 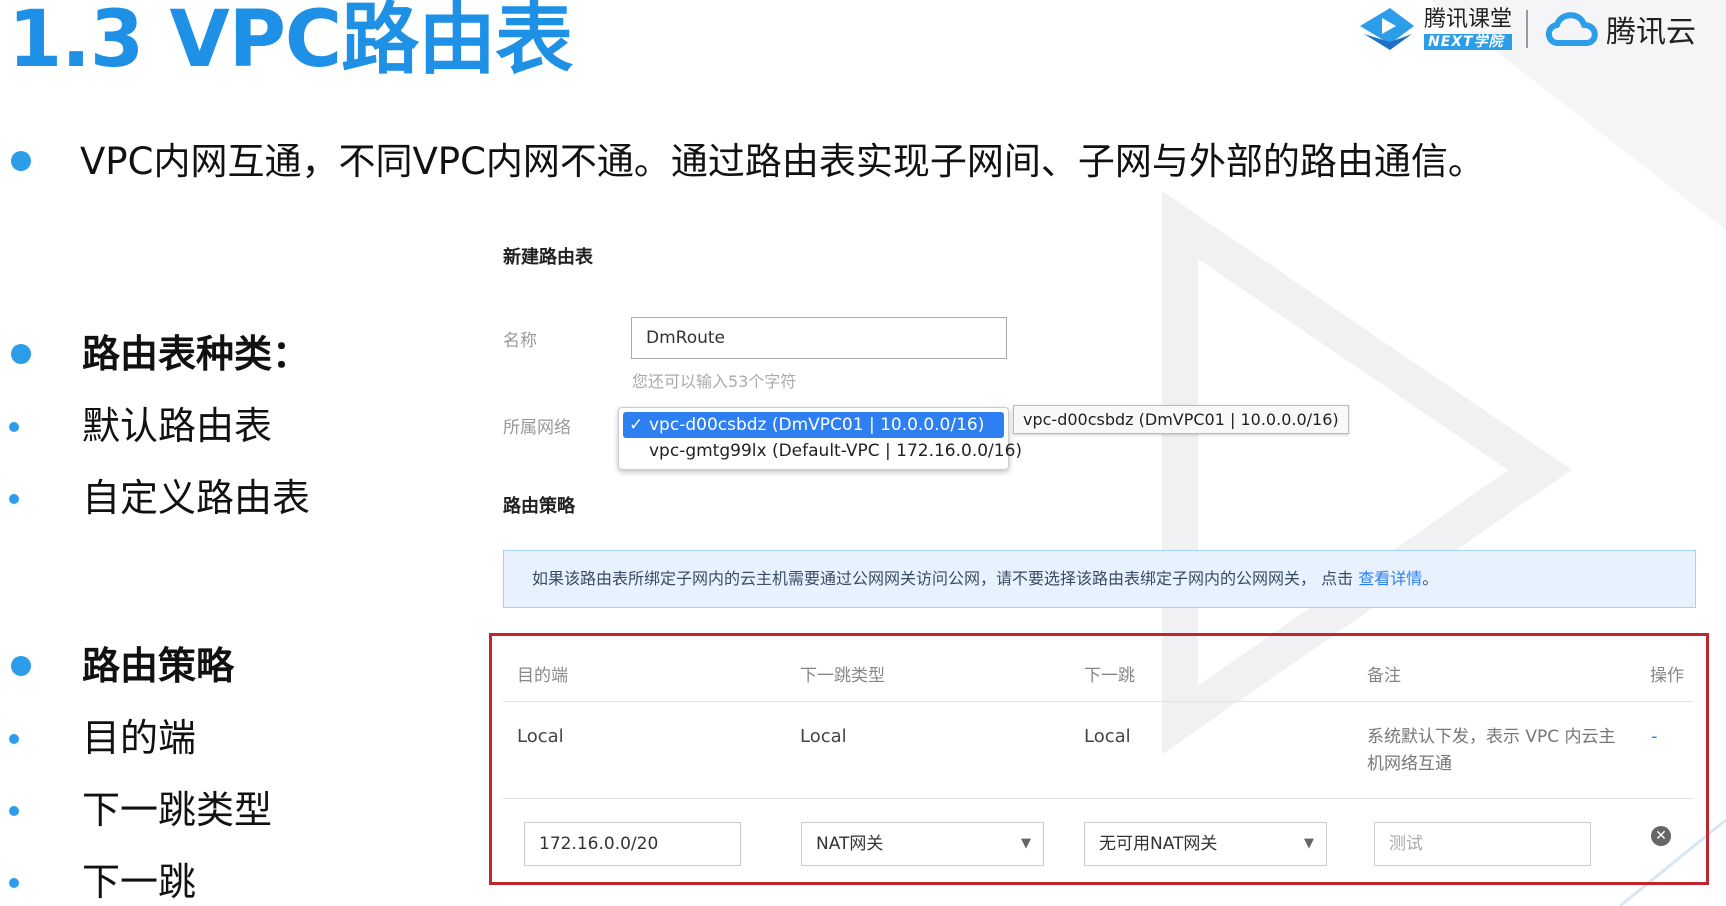 What do you see at coordinates (539, 506) in the screenshot?
I see `route-policy-heading: 路由策略` at bounding box center [539, 506].